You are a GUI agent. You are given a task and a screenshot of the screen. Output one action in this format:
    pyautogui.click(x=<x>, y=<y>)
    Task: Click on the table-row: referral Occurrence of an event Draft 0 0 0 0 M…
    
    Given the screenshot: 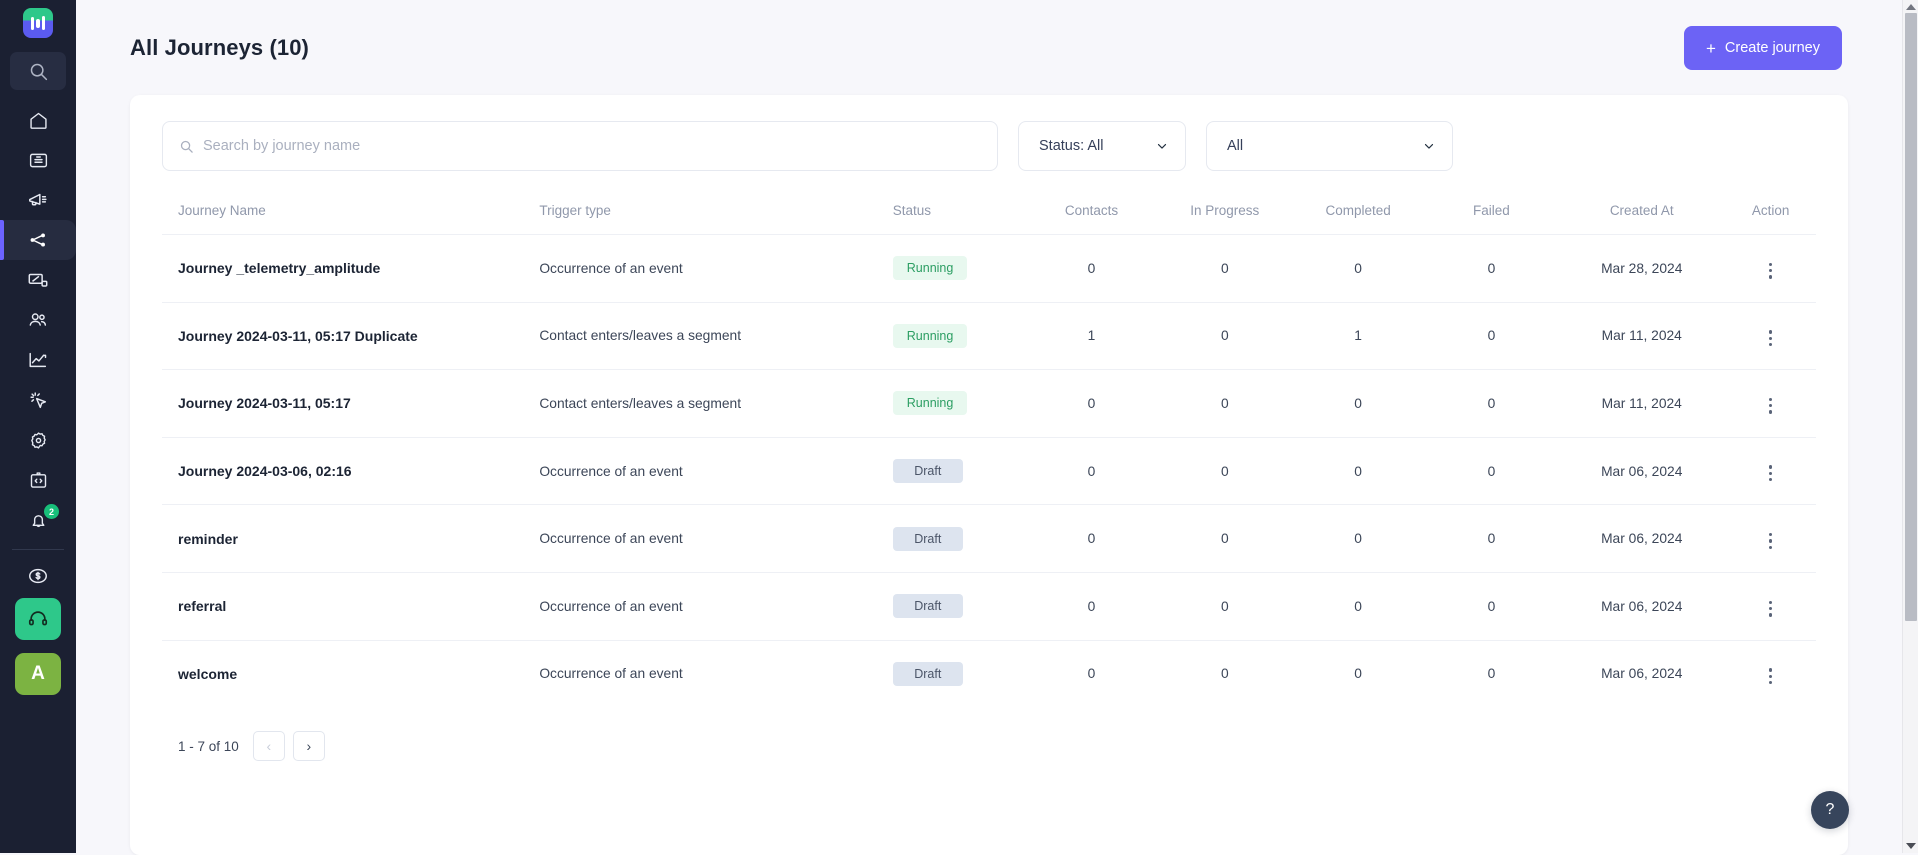 What is the action you would take?
    pyautogui.click(x=989, y=606)
    